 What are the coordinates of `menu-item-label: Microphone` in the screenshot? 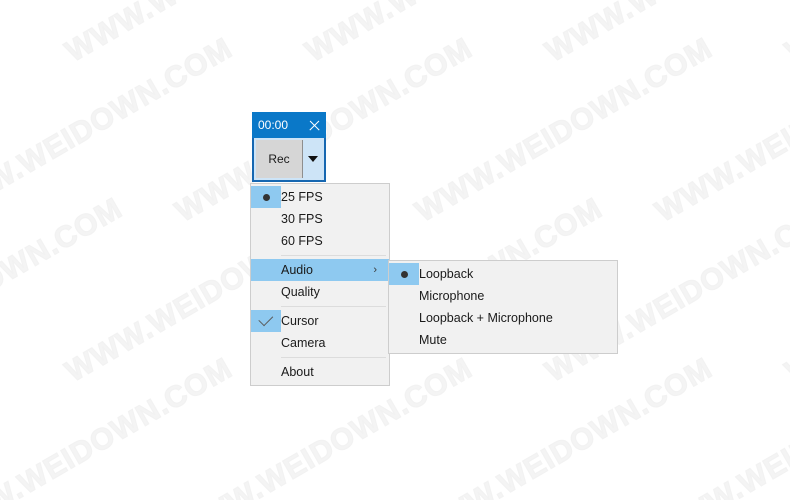 It's located at (452, 295).